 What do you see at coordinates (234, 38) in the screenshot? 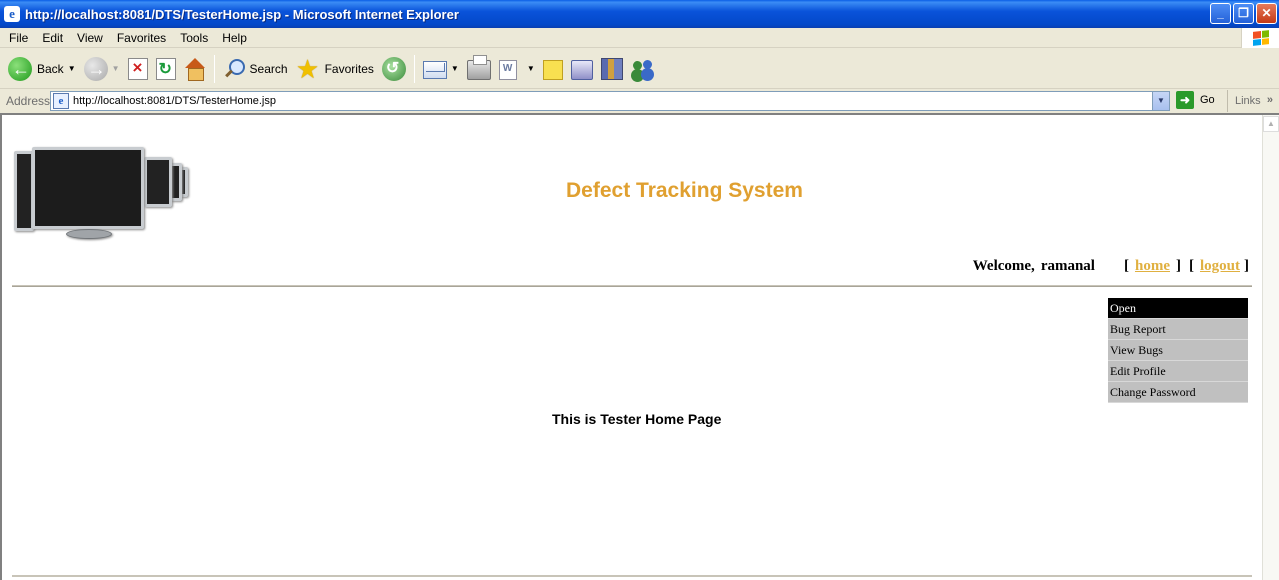
I see `menu-help: Help` at bounding box center [234, 38].